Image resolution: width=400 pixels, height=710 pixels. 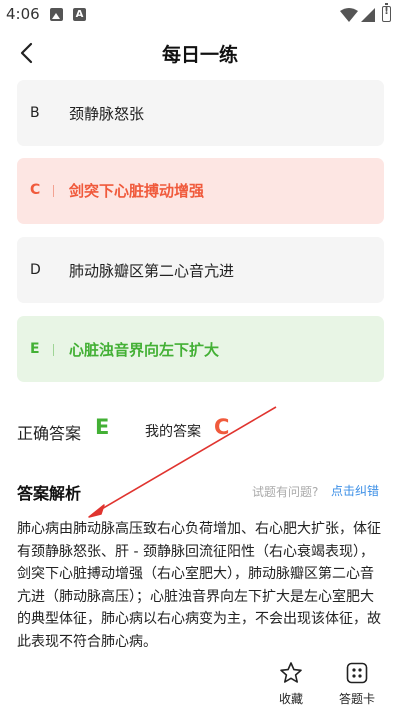 I want to click on question-issue-hint: 试题有问题?, so click(x=285, y=492).